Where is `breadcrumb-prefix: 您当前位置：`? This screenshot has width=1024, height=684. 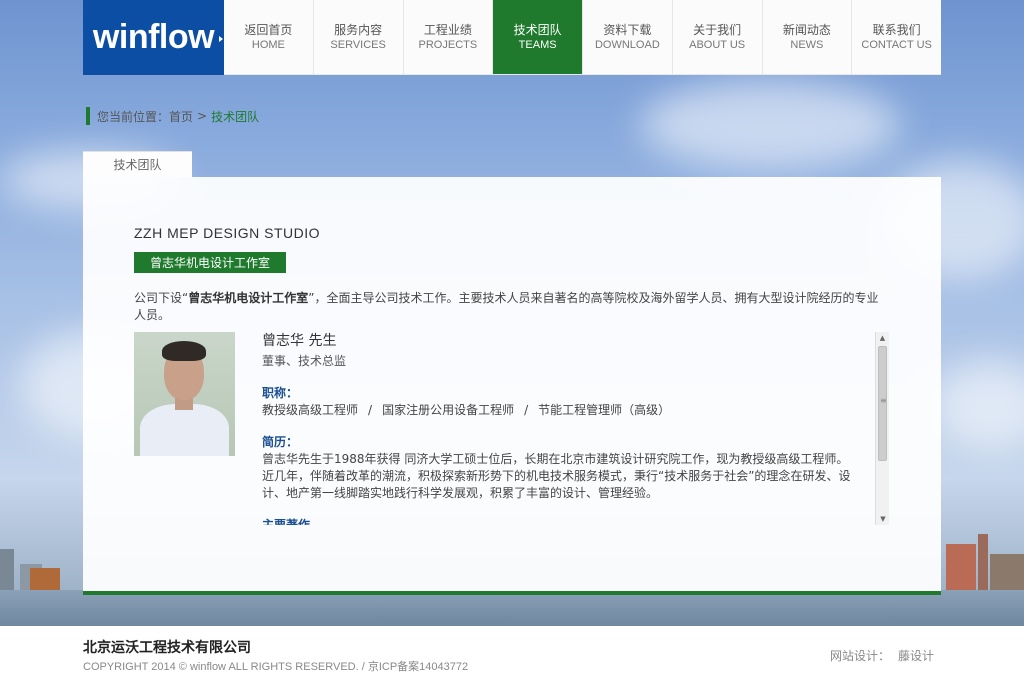 breadcrumb-prefix: 您当前位置： is located at coordinates (133, 116).